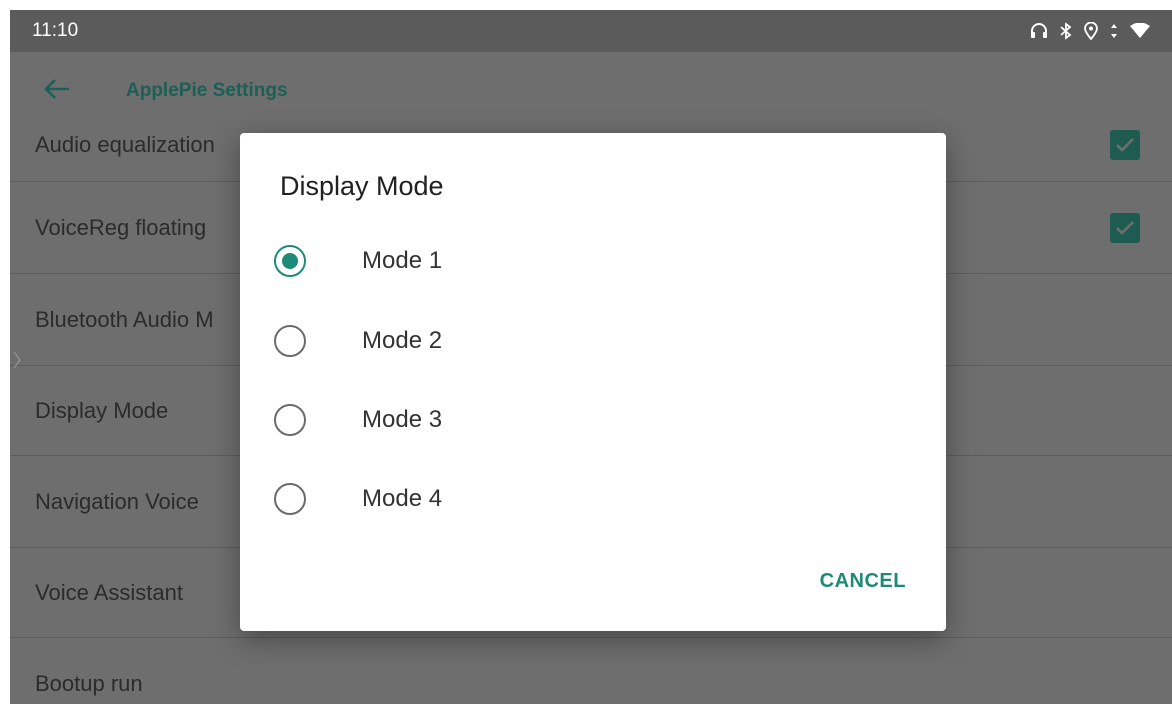 This screenshot has height=704, width=1172. Describe the element at coordinates (1140, 31) in the screenshot. I see `wifi-icon` at that location.